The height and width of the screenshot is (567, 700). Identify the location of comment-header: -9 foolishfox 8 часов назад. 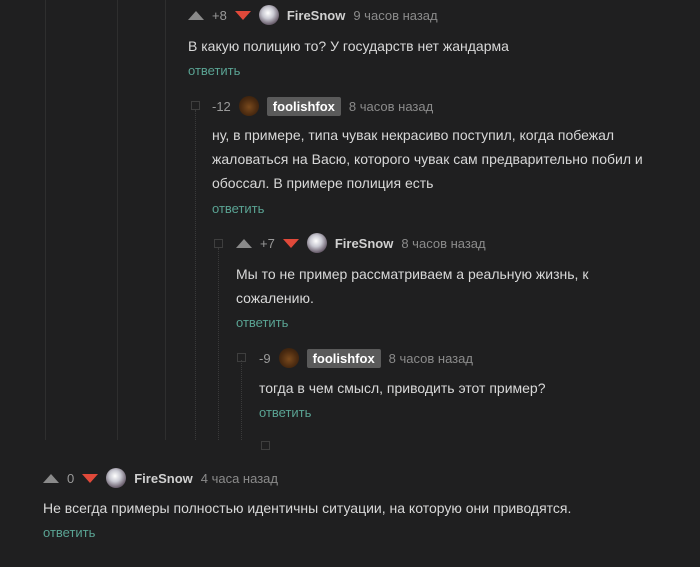
(370, 358).